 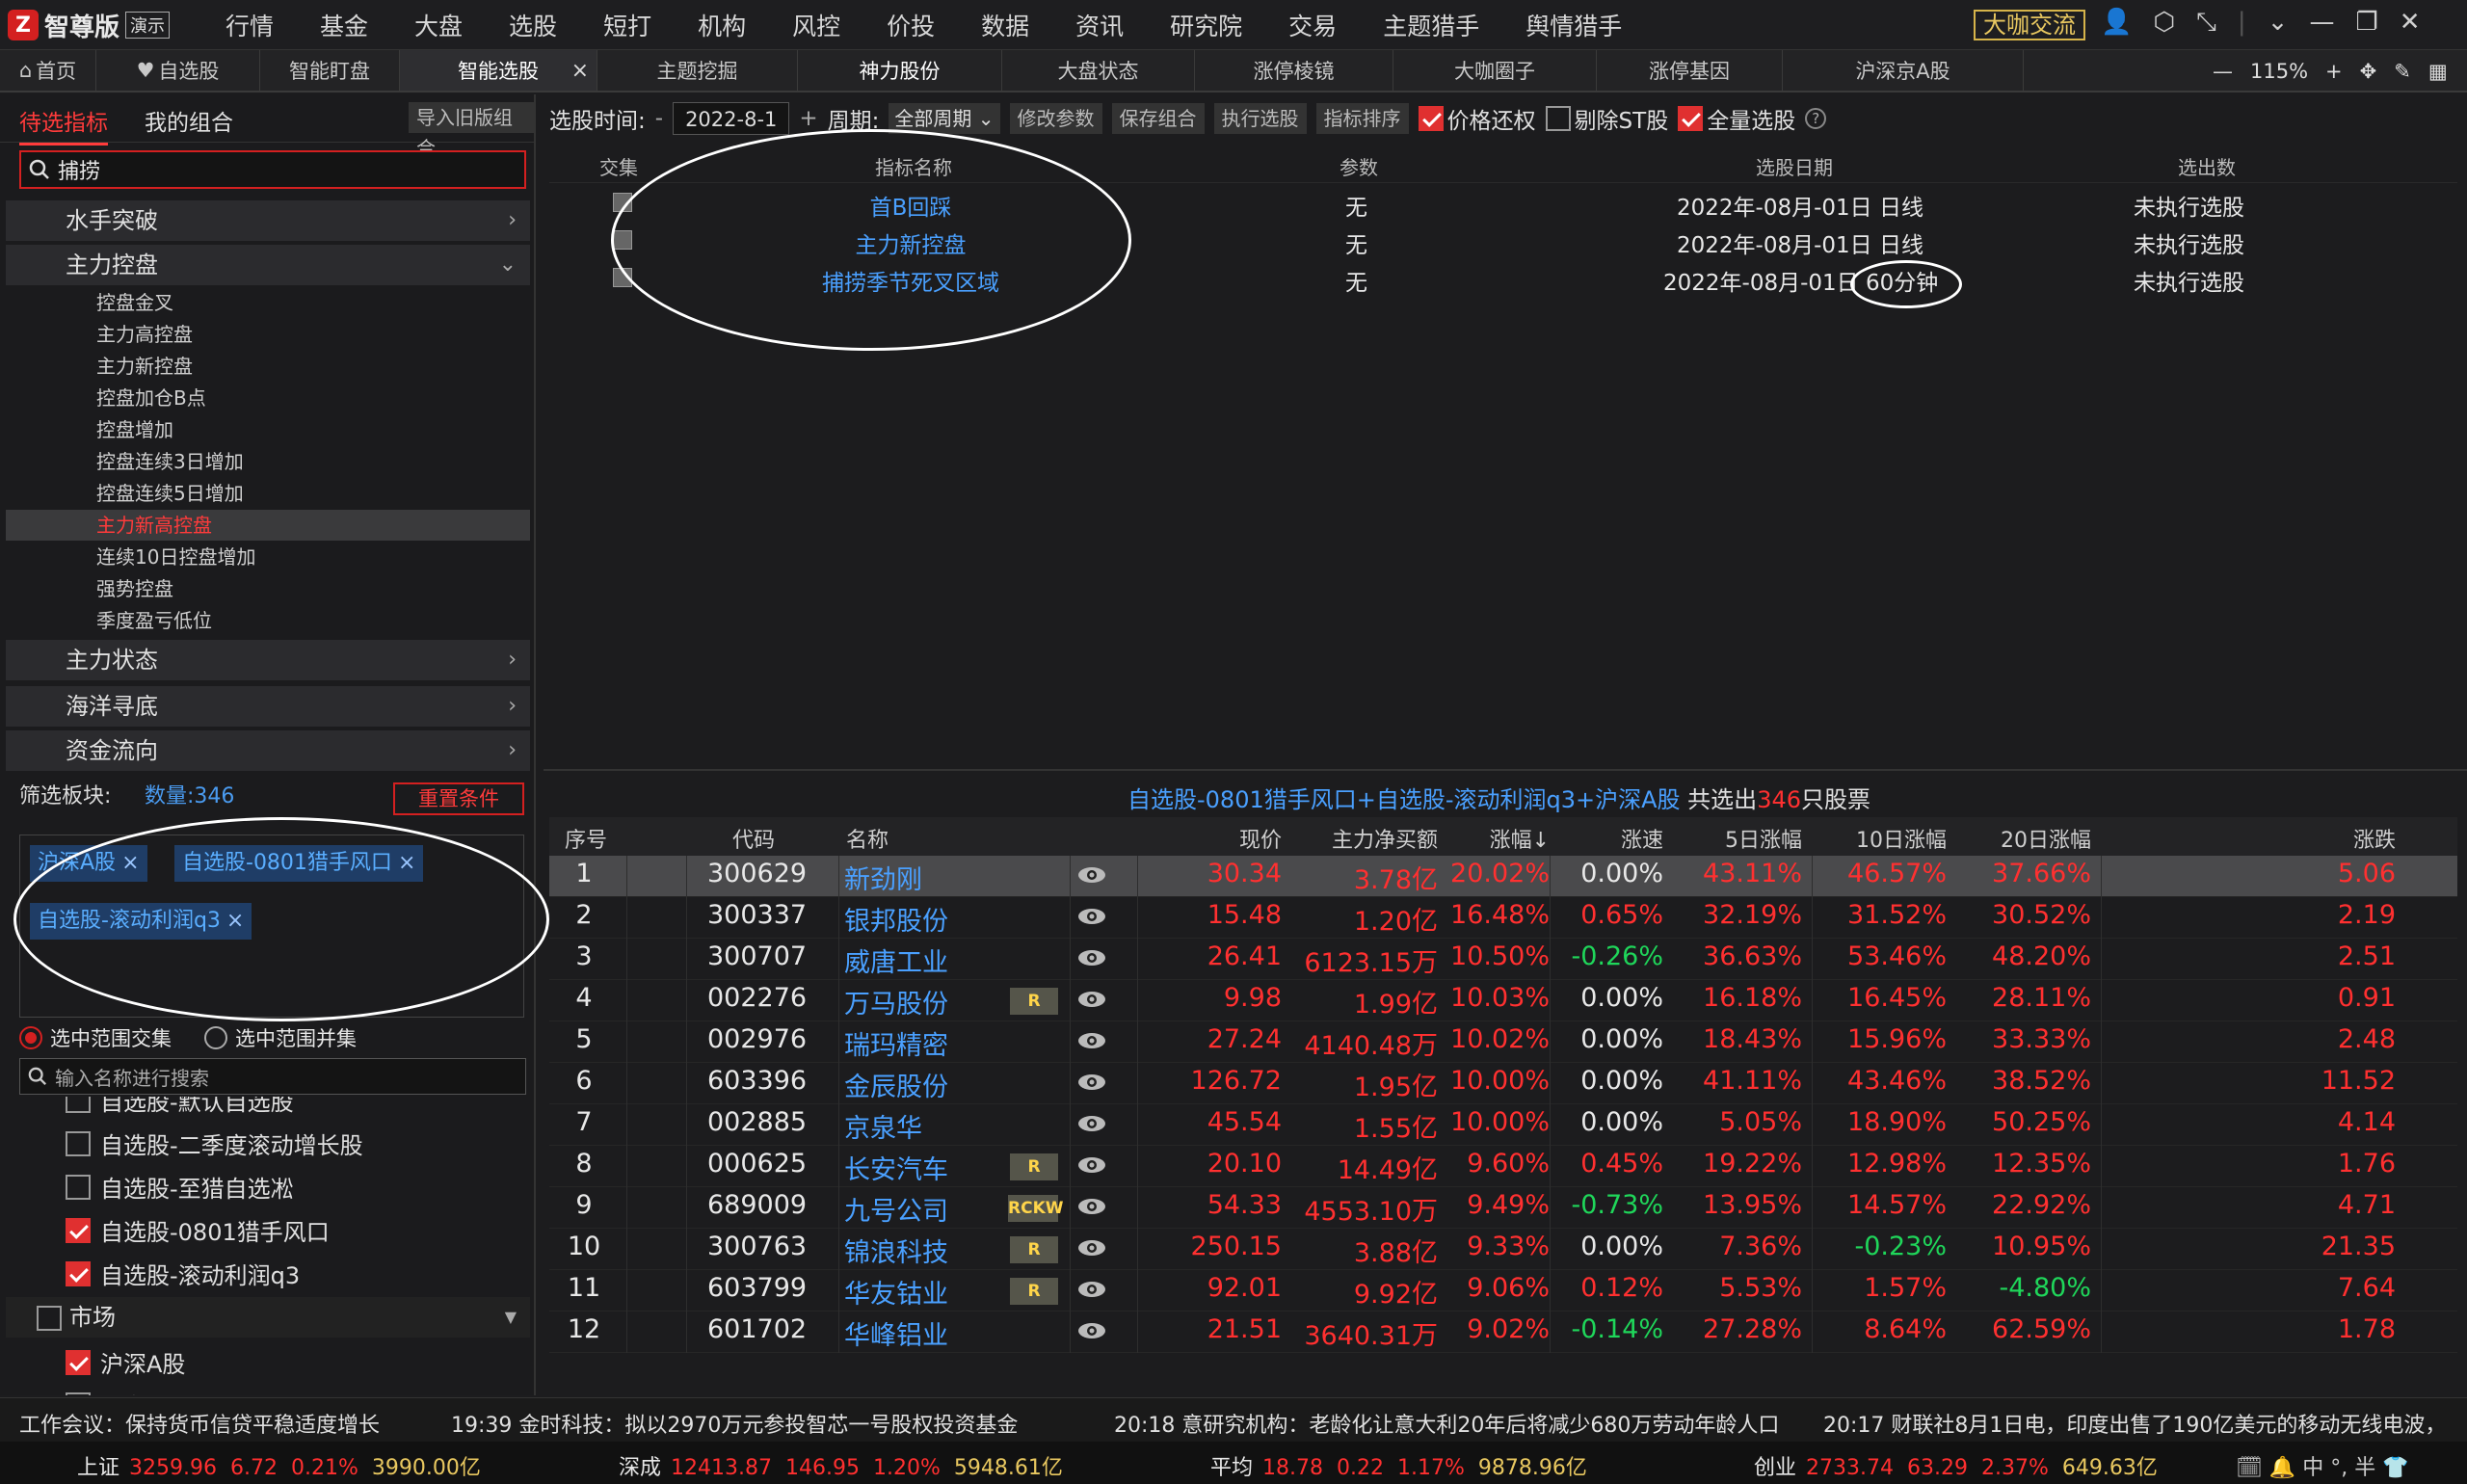 I want to click on category-2: 主力状态 ›, so click(x=268, y=660).